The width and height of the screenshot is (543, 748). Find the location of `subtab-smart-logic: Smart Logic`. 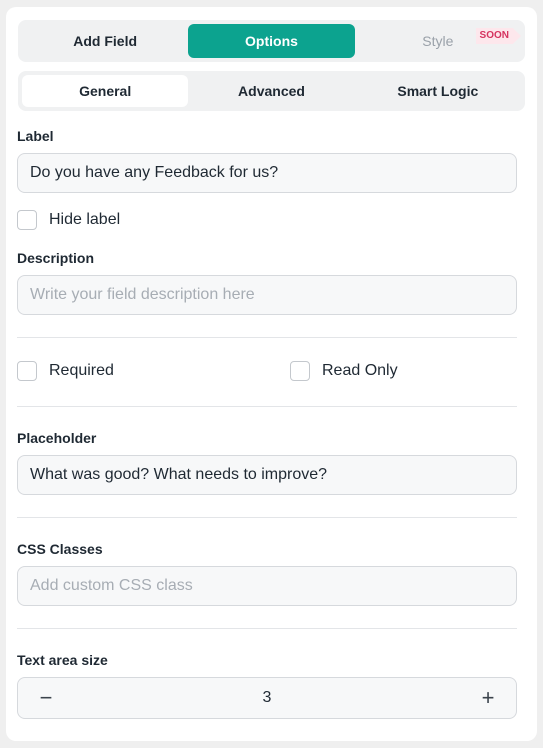

subtab-smart-logic: Smart Logic is located at coordinates (438, 91).